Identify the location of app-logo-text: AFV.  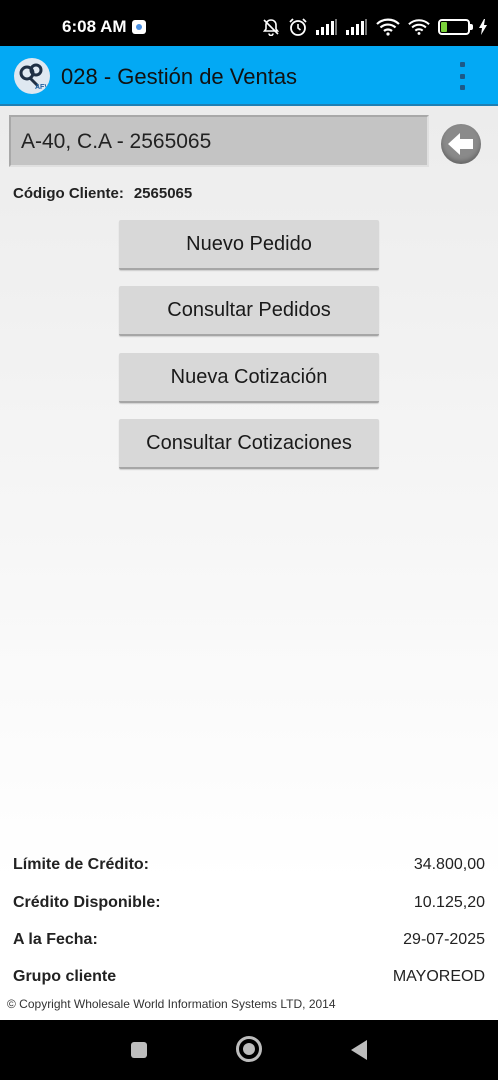
(42, 87).